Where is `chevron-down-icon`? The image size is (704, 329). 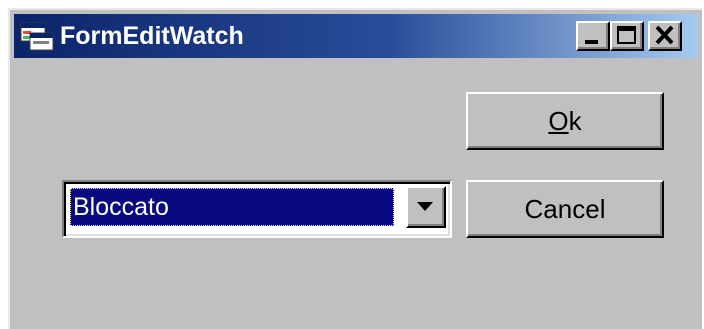
chevron-down-icon is located at coordinates (425, 206).